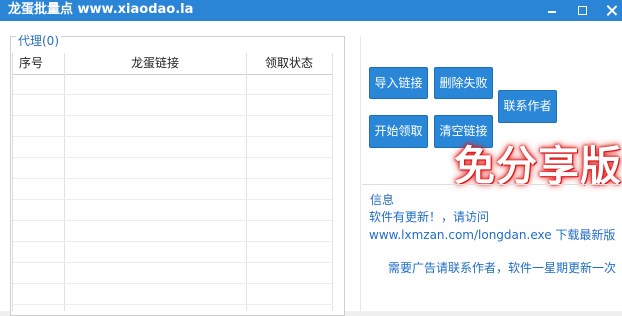 Image resolution: width=622 pixels, height=316 pixels. What do you see at coordinates (101, 9) in the screenshot?
I see `window-title: 龙蛋批量点 www.xiaodao.la` at bounding box center [101, 9].